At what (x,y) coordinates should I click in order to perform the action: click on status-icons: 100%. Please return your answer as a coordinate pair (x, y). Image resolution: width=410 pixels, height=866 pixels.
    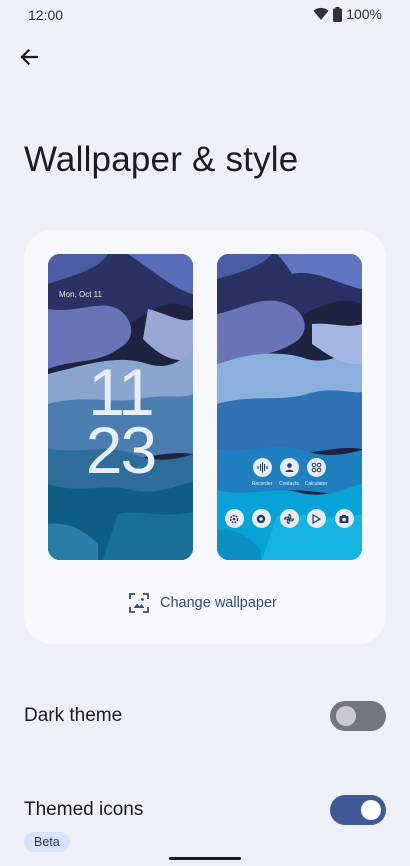
    Looking at the image, I should click on (347, 14).